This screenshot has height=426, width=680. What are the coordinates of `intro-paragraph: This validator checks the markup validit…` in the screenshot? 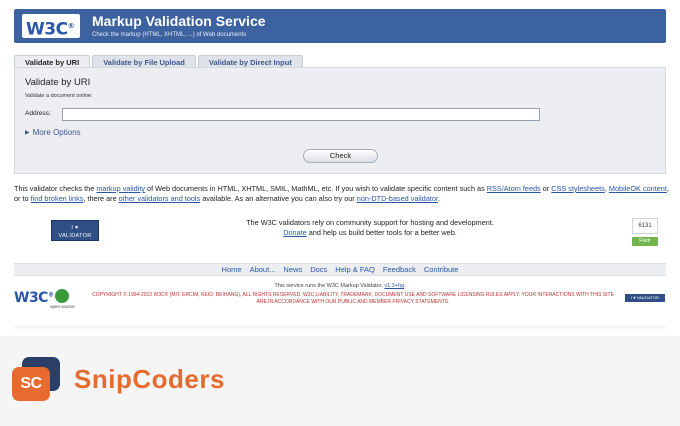 It's located at (342, 194).